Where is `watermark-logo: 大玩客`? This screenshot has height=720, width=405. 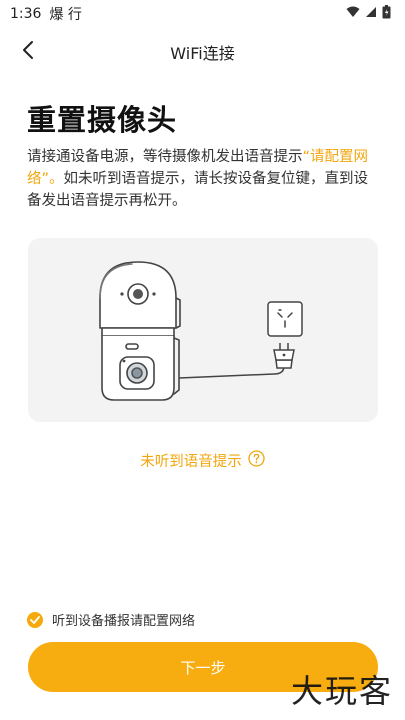 watermark-logo: 大玩客 is located at coordinates (341, 691).